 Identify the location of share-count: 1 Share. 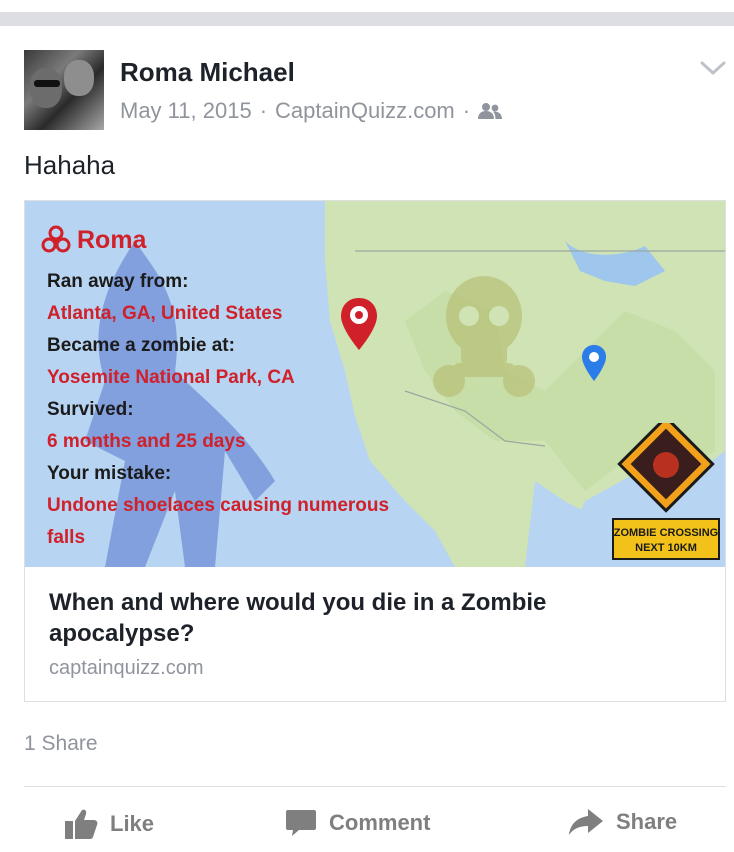
(61, 744).